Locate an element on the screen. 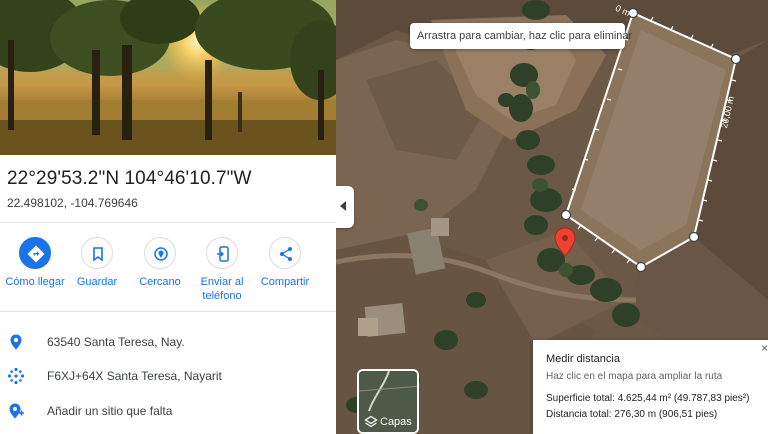 The width and height of the screenshot is (768, 434). send-to-phone-button: Enviar al teléfono is located at coordinates (222, 269).